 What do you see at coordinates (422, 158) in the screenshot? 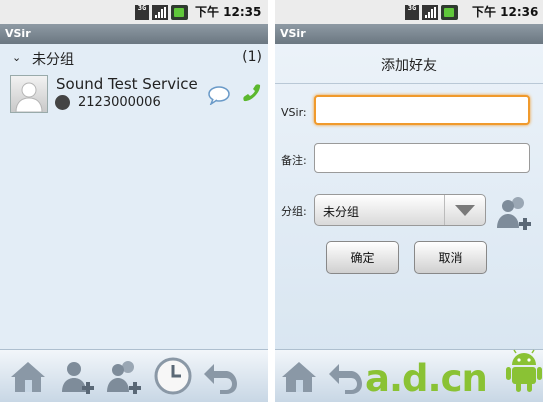
I see `note-input` at bounding box center [422, 158].